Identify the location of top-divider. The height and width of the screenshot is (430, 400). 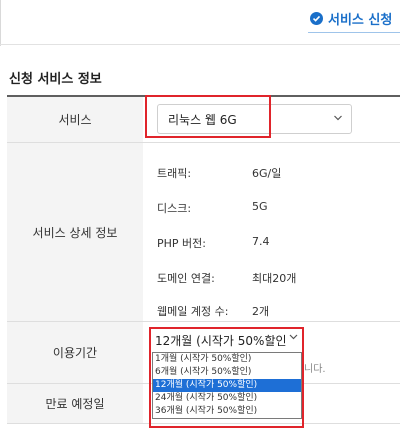
(200, 44).